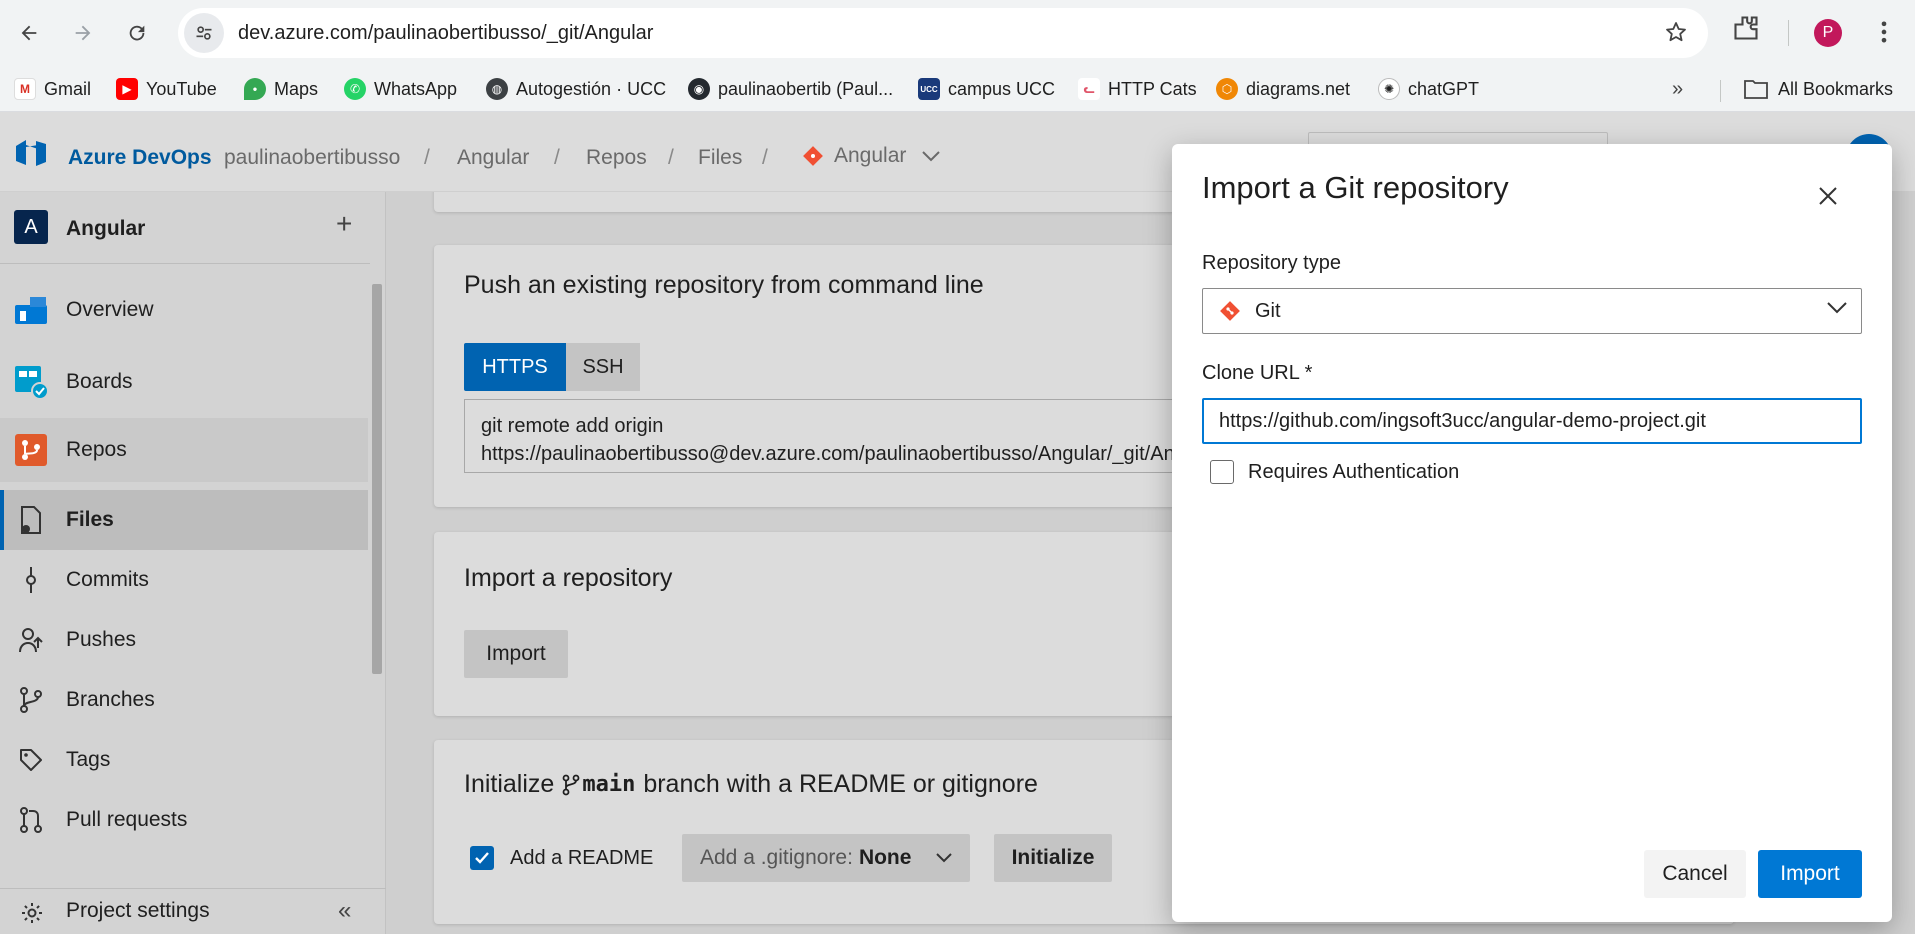 This screenshot has width=1915, height=934. I want to click on close-button, so click(1828, 196).